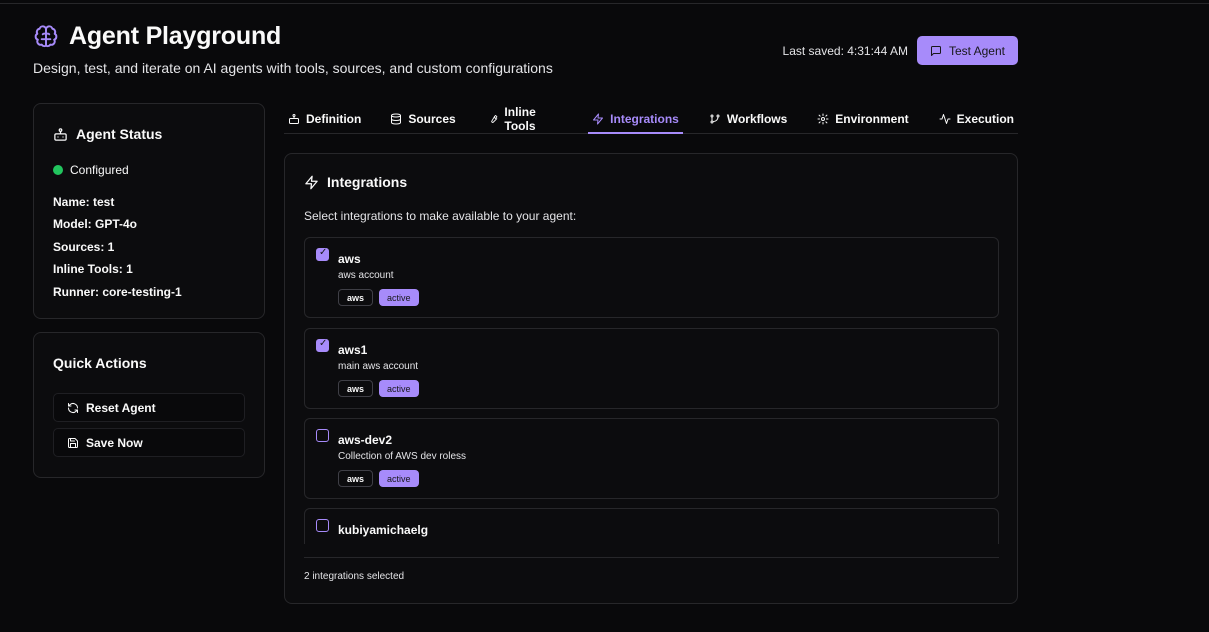 The image size is (1209, 632). What do you see at coordinates (651, 368) in the screenshot?
I see `integration-item: aws1 main aws account aws active` at bounding box center [651, 368].